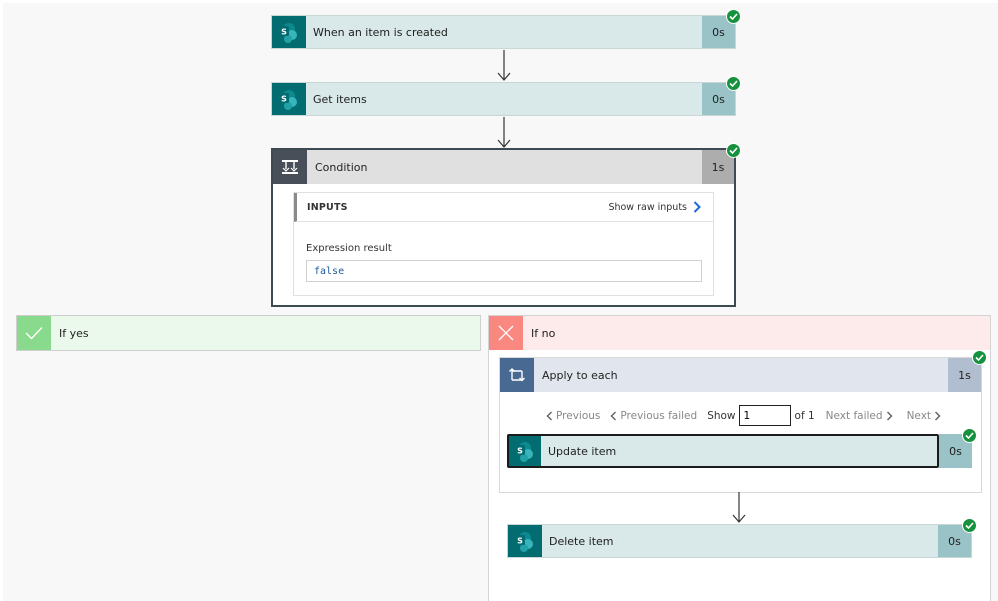  Describe the element at coordinates (34, 333) in the screenshot. I see `checkmark-icon` at that location.